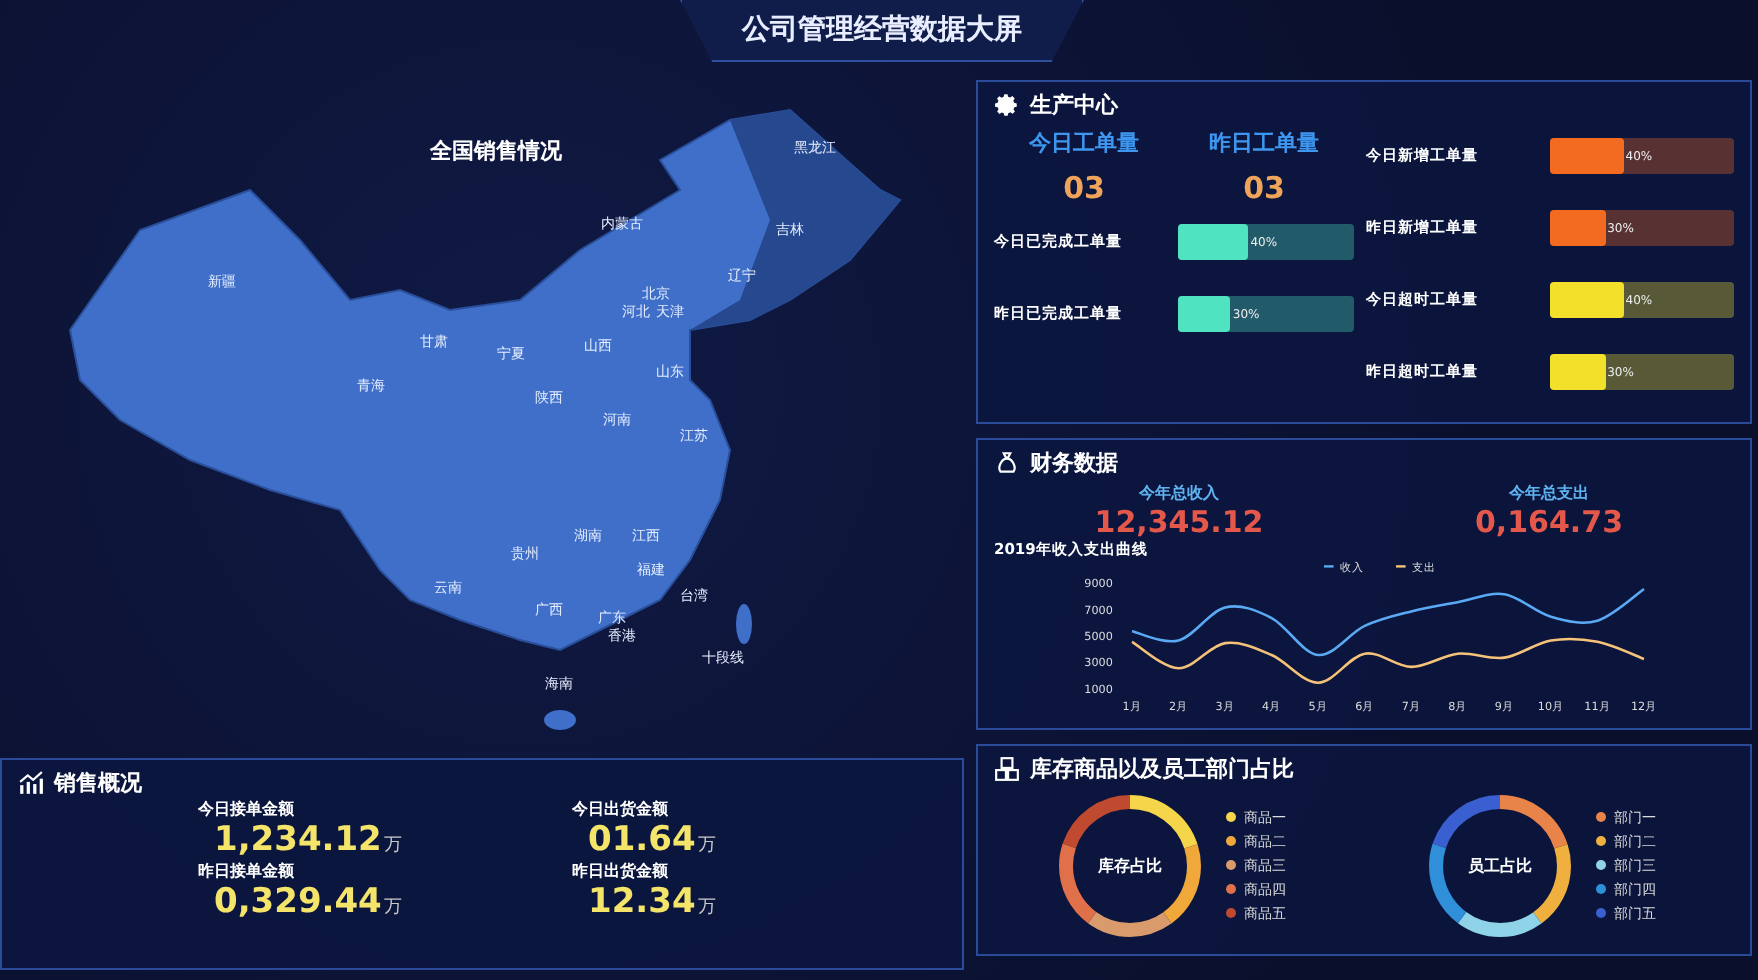  What do you see at coordinates (621, 871) in the screenshot?
I see `metric-label: 昨日出货金额` at bounding box center [621, 871].